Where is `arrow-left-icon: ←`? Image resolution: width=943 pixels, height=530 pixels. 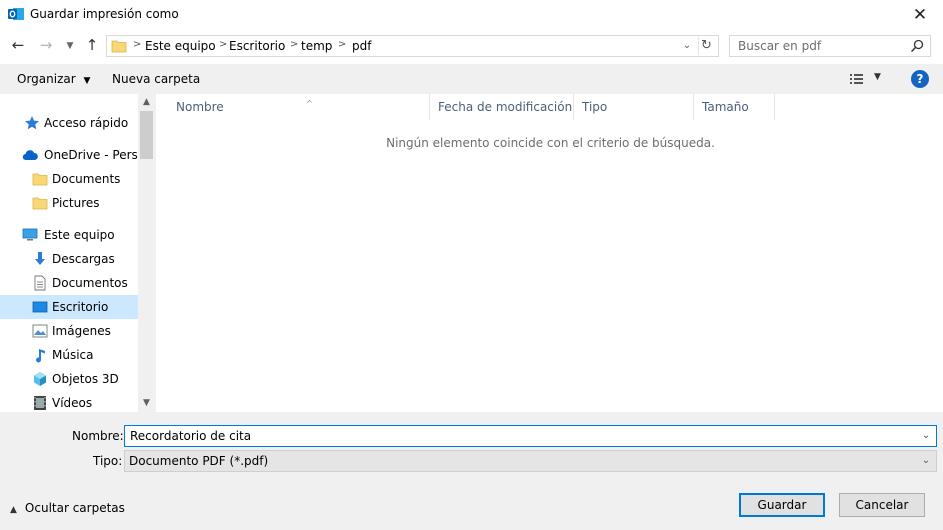 arrow-left-icon: ← is located at coordinates (18, 45).